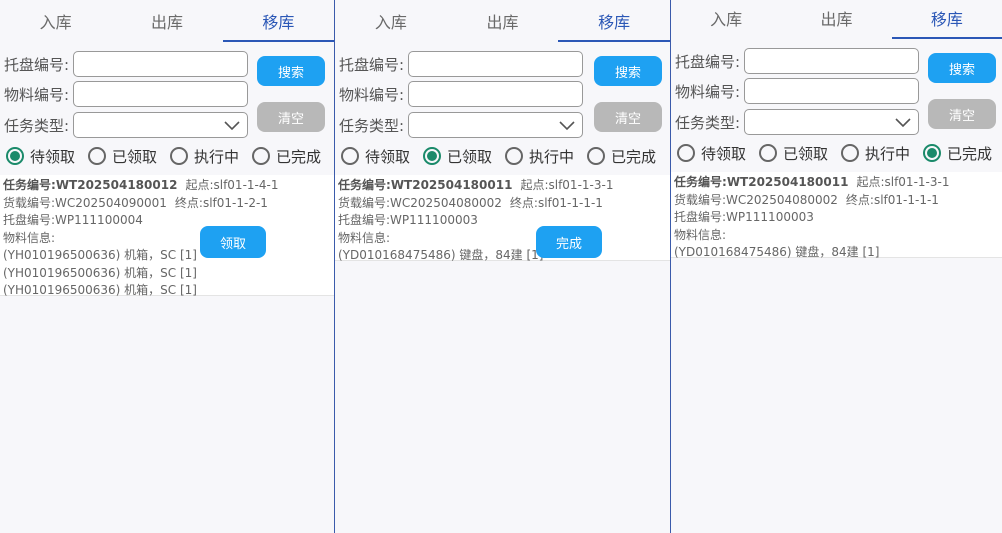  Describe the element at coordinates (116, 185) in the screenshot. I see `task-no: WT202504180012` at that location.